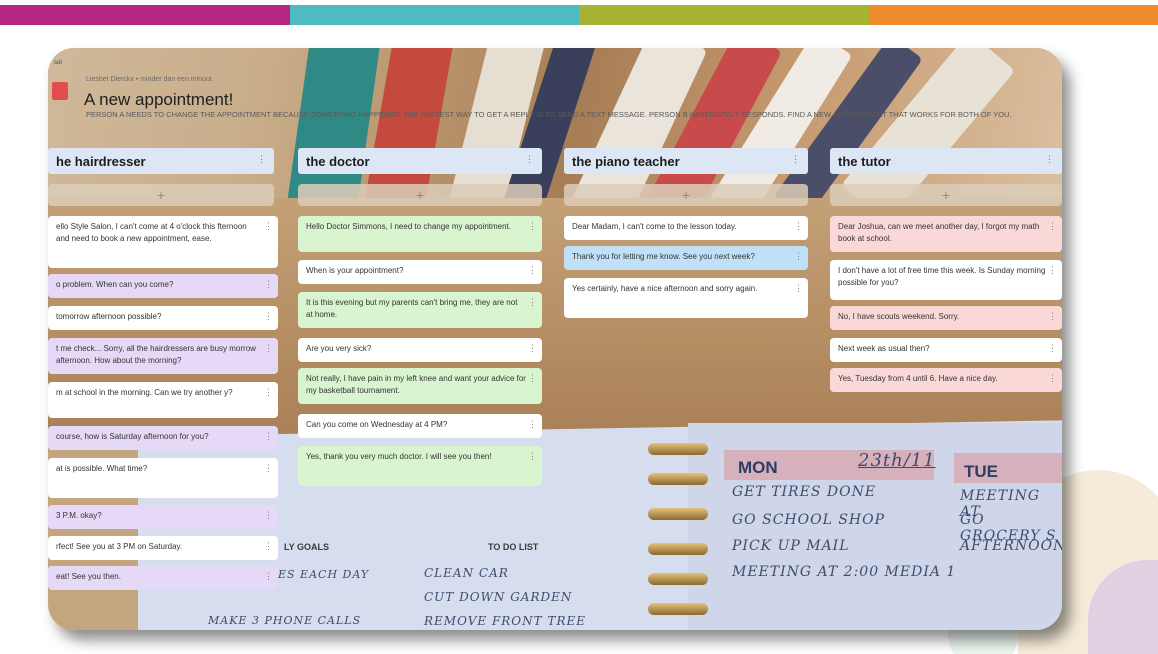  Describe the element at coordinates (338, 161) in the screenshot. I see `column-title: the doctor` at that location.